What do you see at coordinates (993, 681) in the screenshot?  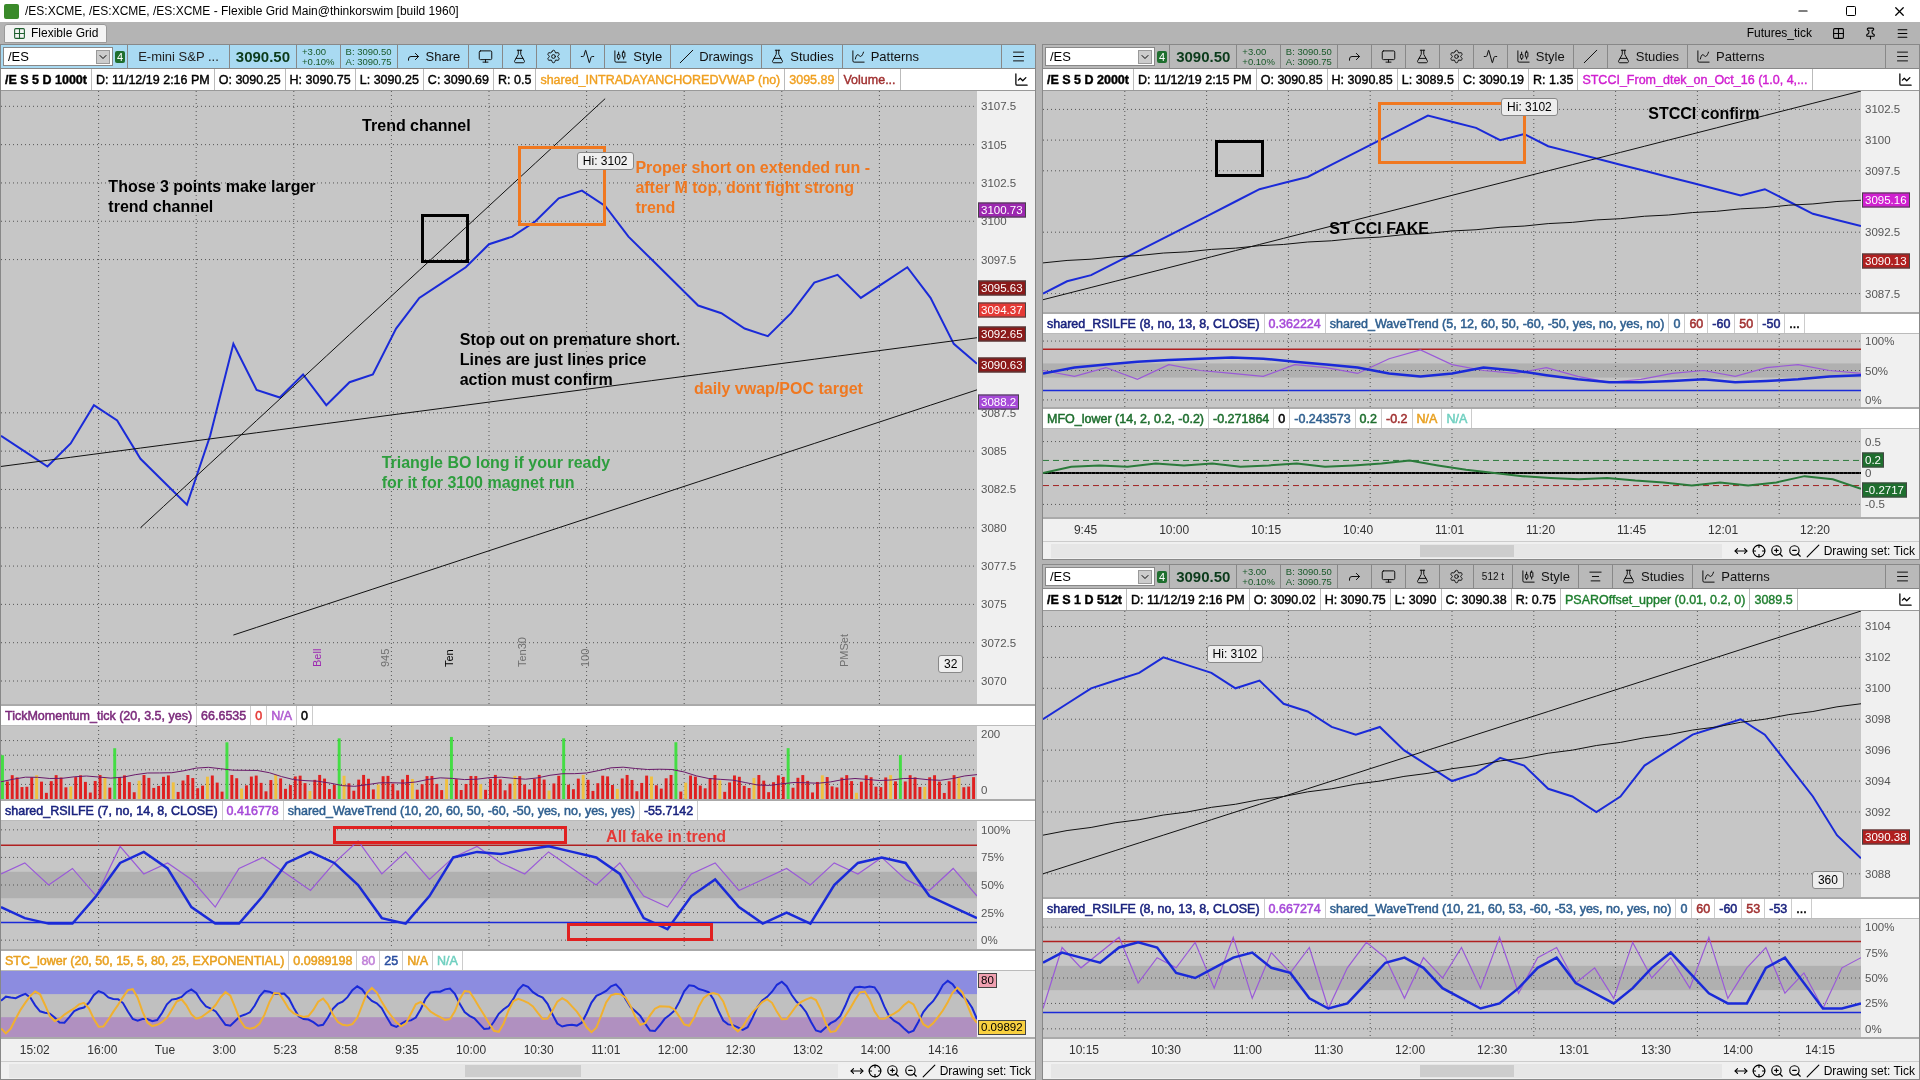 I see `axis-label: 3070` at bounding box center [993, 681].